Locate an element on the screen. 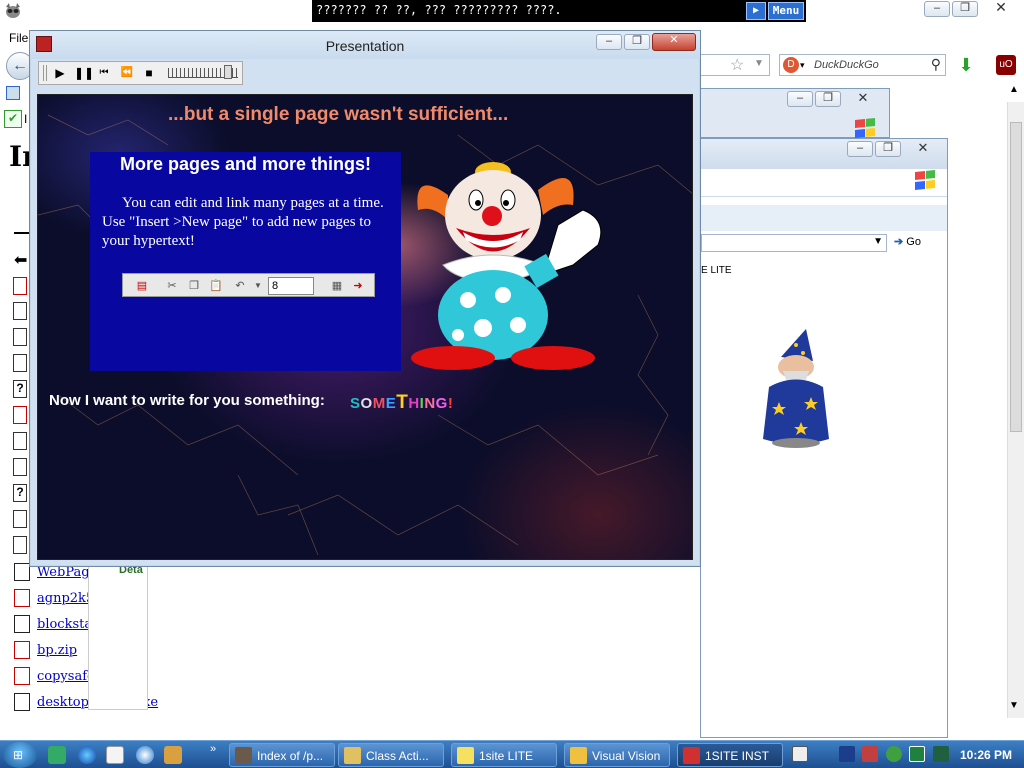 This screenshot has height=768, width=1024. vertical-scrollbar is located at coordinates (1015, 410).